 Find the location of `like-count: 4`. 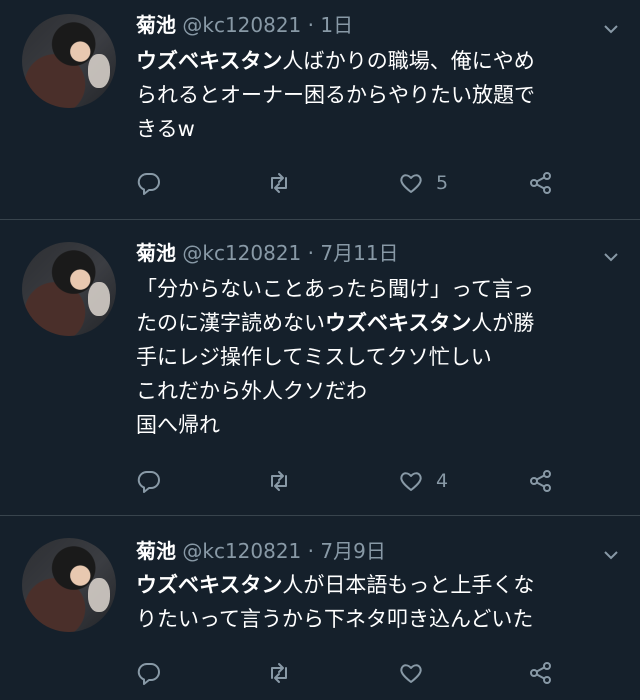

like-count: 4 is located at coordinates (442, 481).